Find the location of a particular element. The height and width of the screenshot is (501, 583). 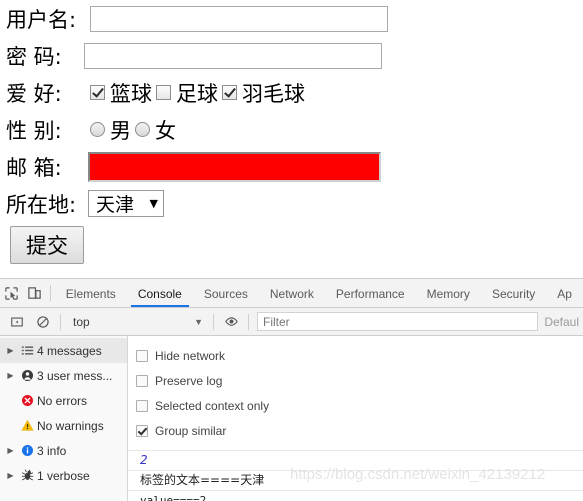

hobby-label-badminton: 羽毛球 is located at coordinates (273, 93).